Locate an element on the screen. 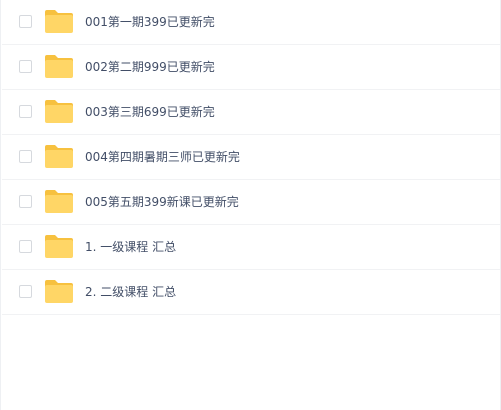 This screenshot has width=501, height=410. list-item: 1. 一级课程 汇总 is located at coordinates (251, 247).